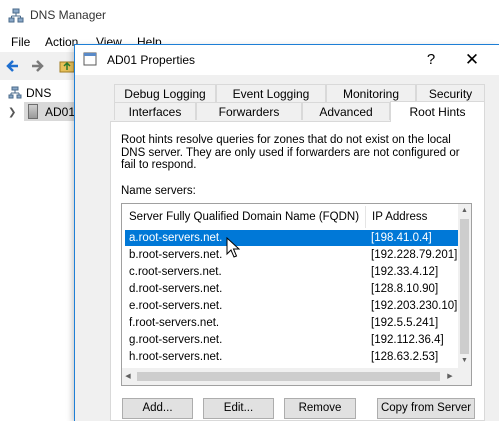  What do you see at coordinates (405, 357) in the screenshot?
I see `ip-cell: [128.63.2.53]` at bounding box center [405, 357].